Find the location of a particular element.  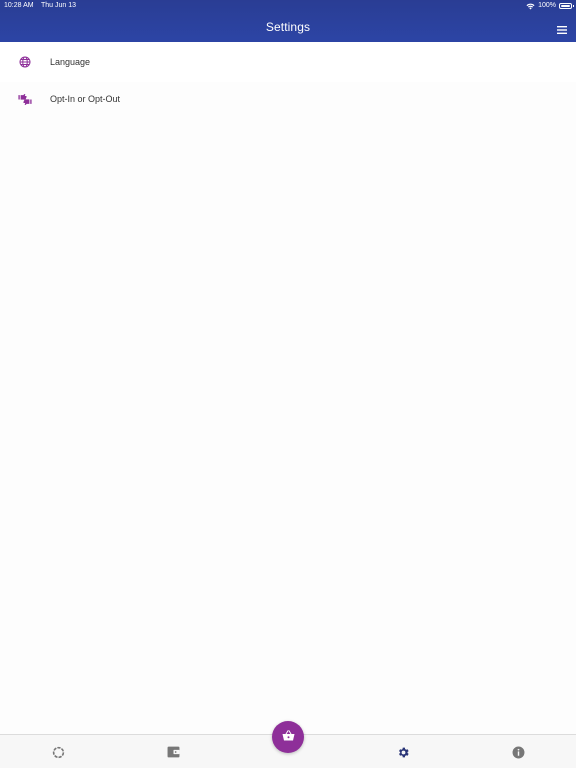

circle-progress-icon is located at coordinates (58, 752).